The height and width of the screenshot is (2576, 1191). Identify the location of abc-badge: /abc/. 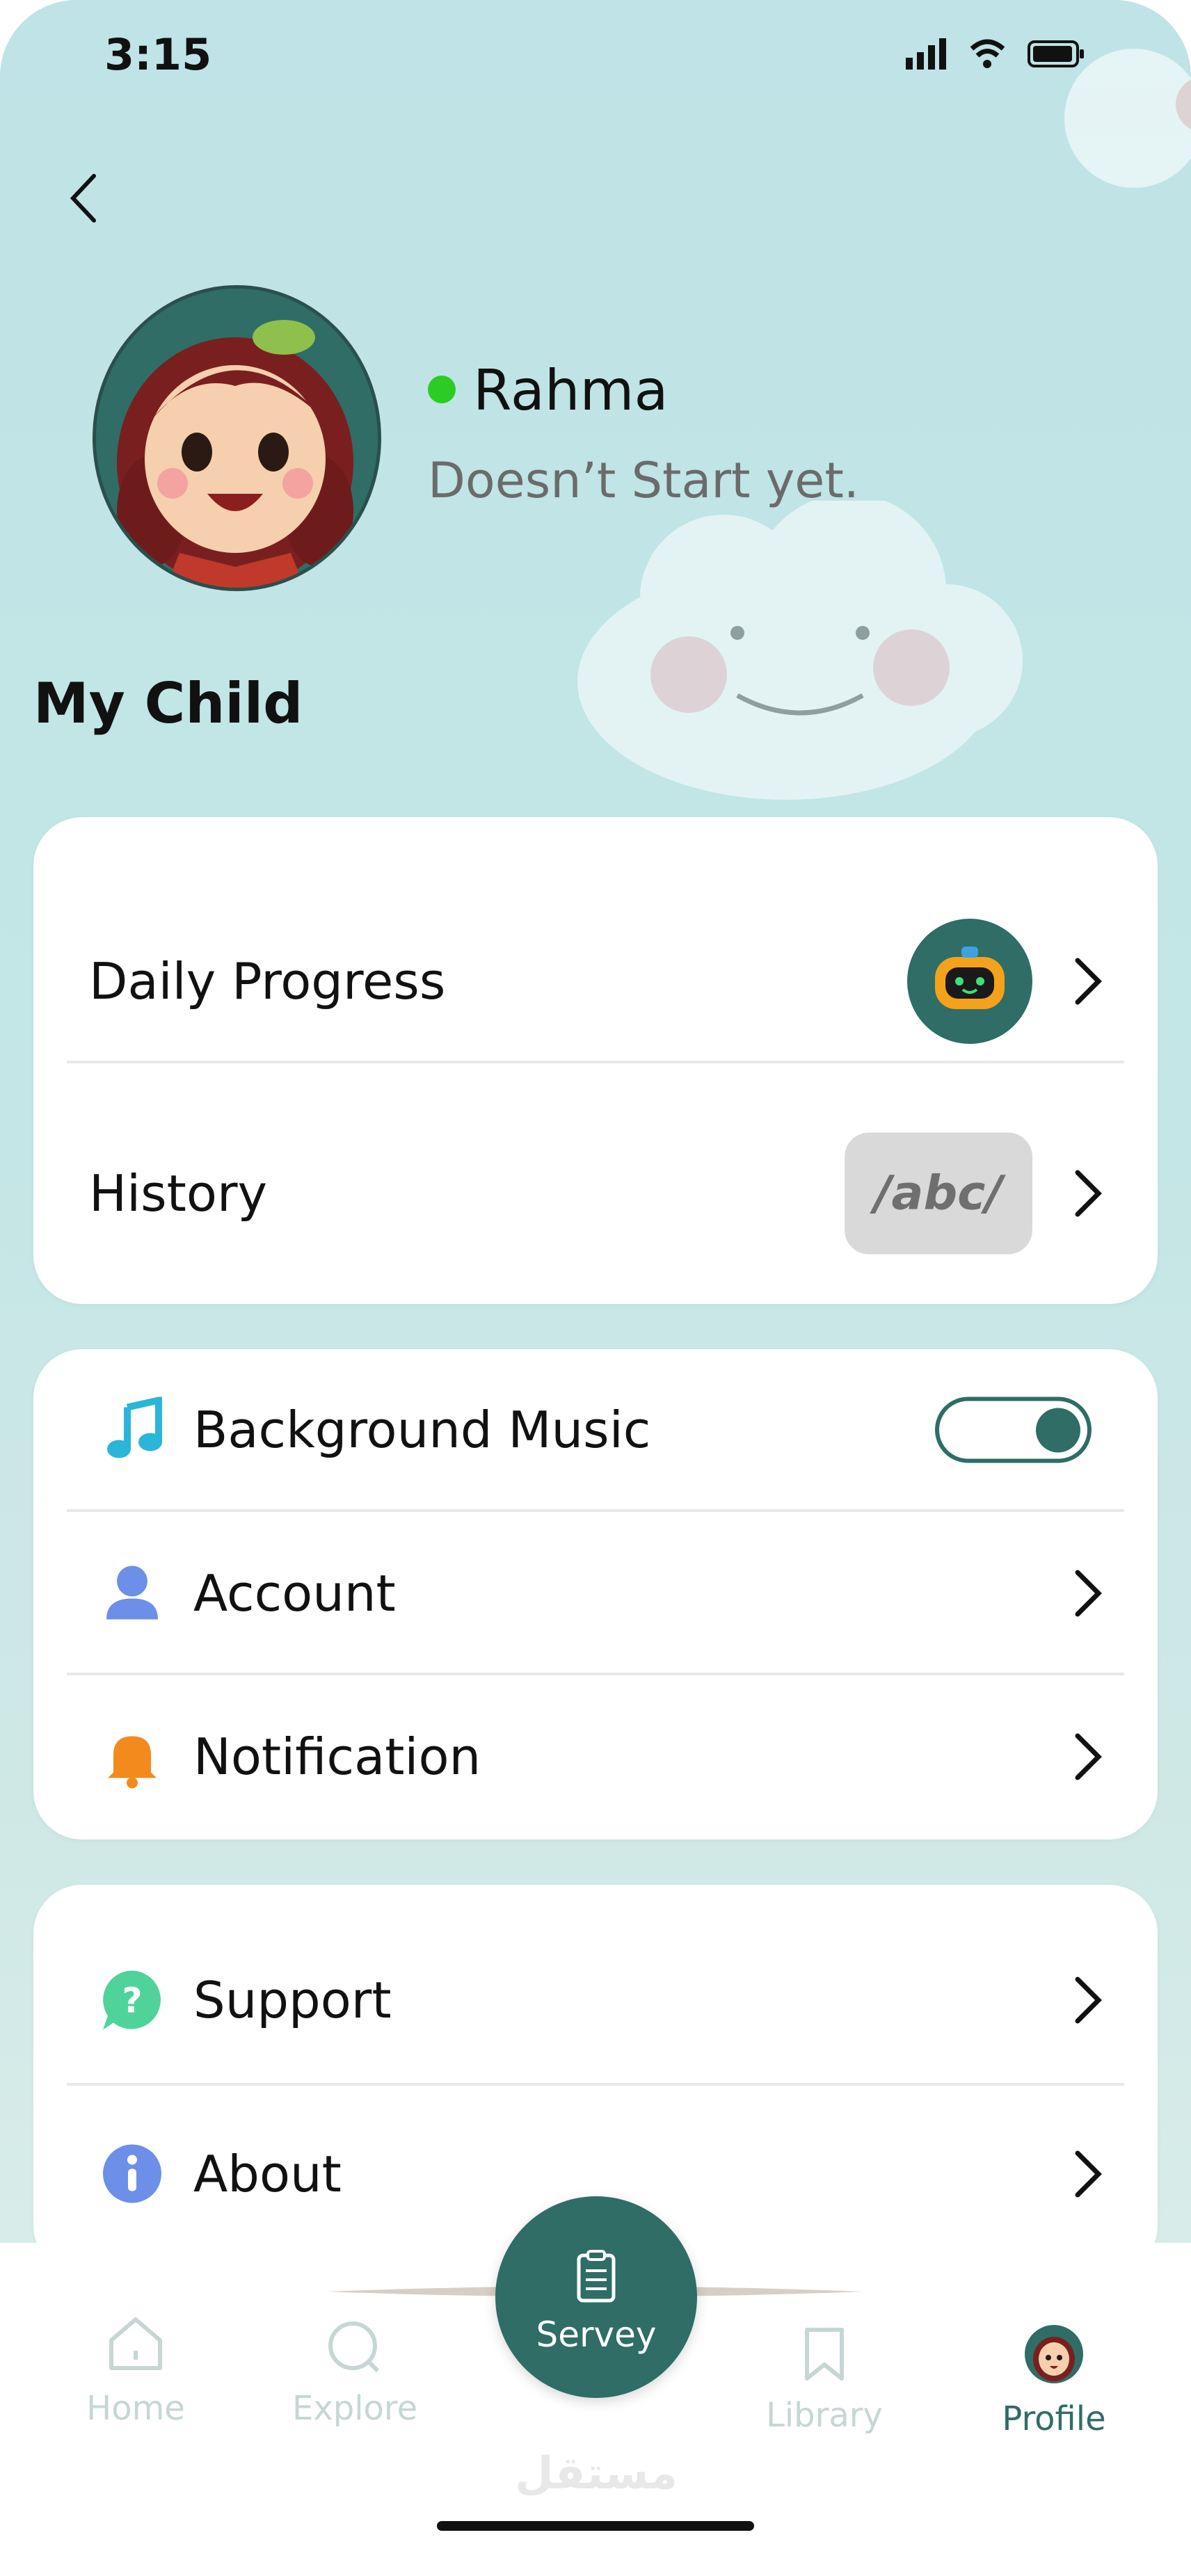
(938, 1193).